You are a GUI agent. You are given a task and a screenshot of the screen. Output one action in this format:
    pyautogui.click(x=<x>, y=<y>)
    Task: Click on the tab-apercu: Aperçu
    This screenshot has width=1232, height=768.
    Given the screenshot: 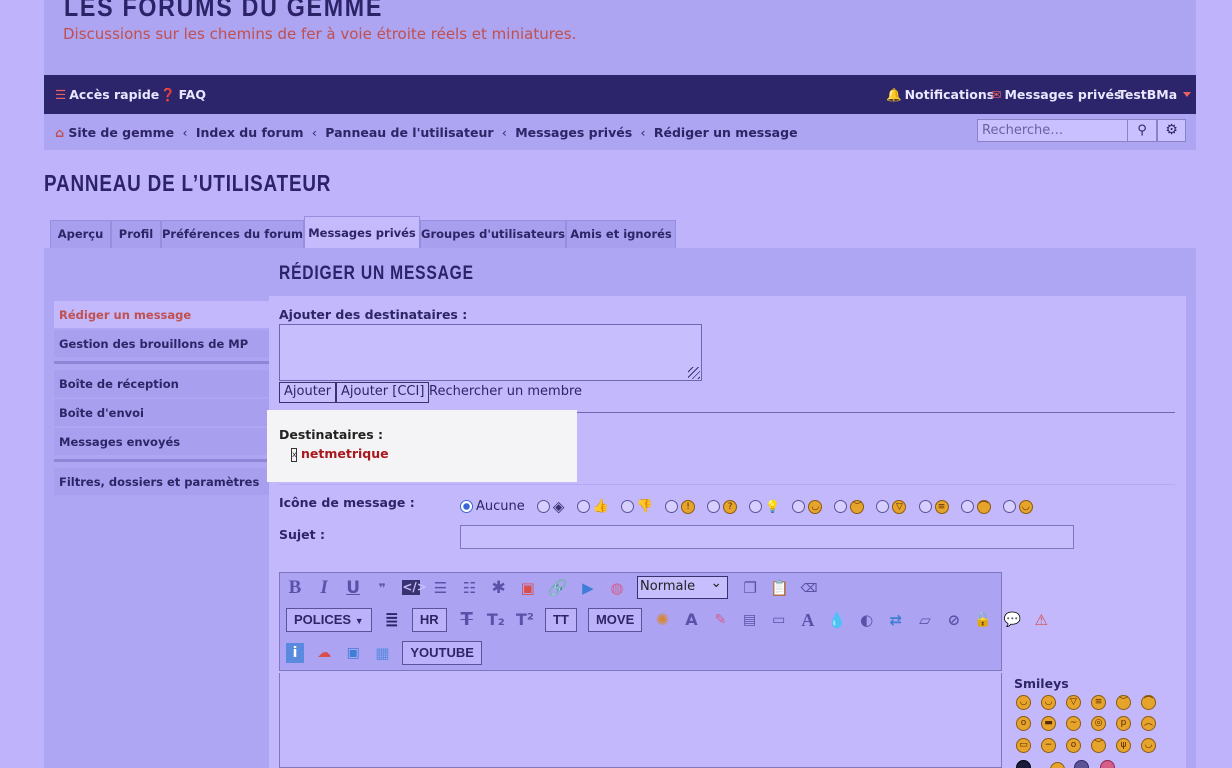 What is the action you would take?
    pyautogui.click(x=80, y=234)
    